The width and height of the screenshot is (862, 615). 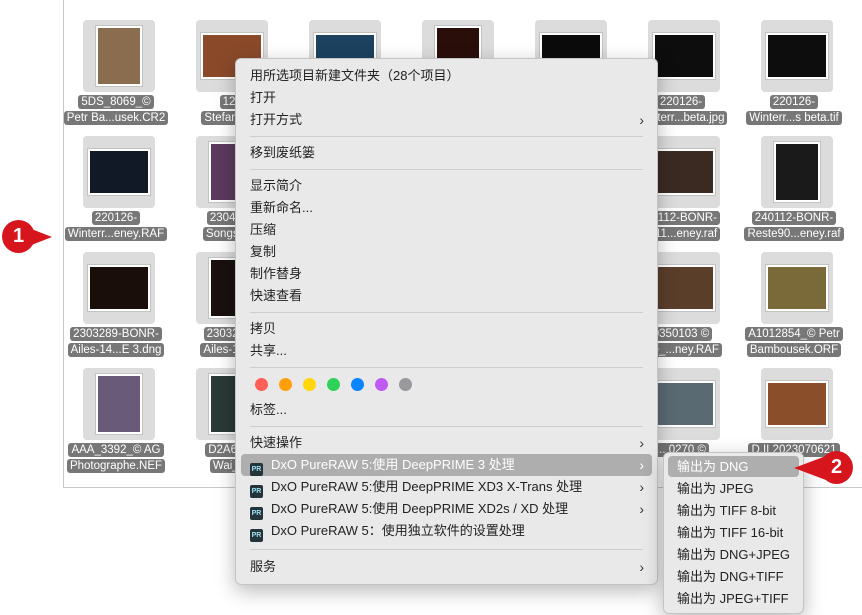 I want to click on menu-make-alias: 制作替身, so click(x=446, y=274).